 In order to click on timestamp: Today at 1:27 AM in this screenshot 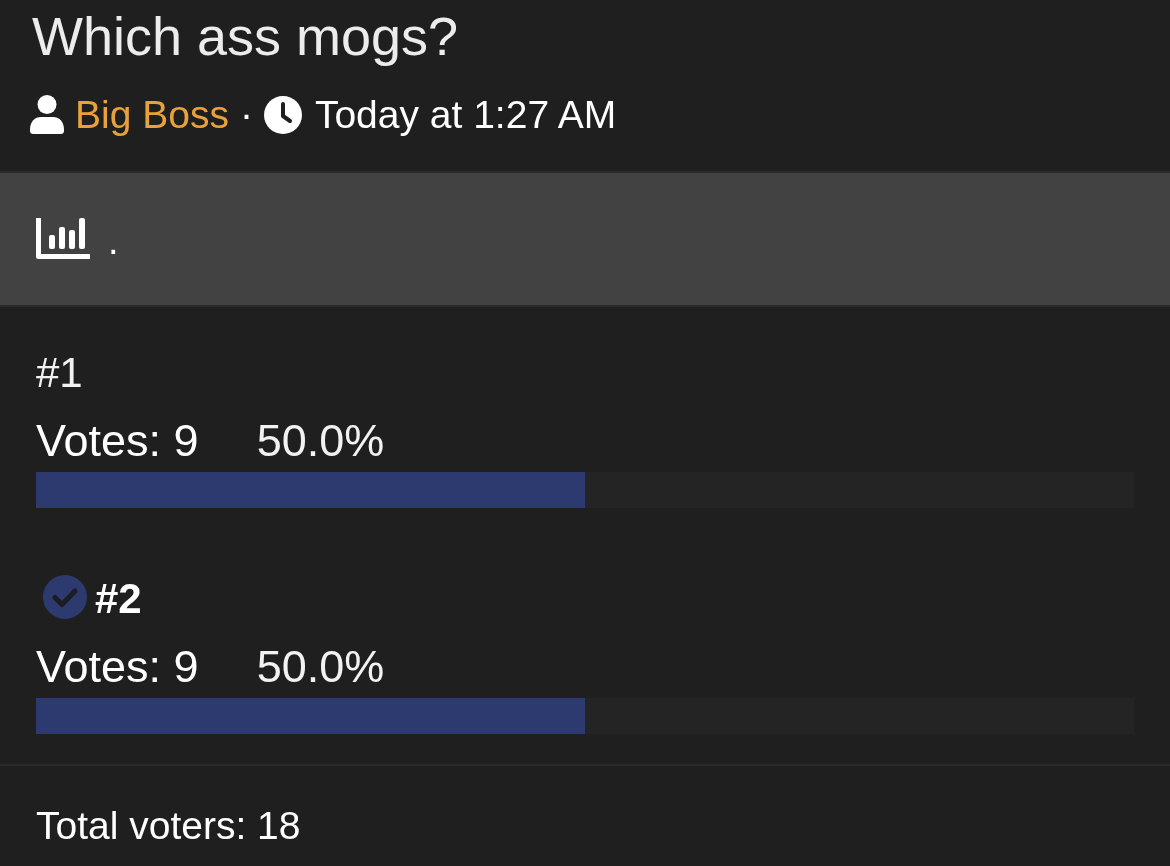, I will do `click(465, 114)`.